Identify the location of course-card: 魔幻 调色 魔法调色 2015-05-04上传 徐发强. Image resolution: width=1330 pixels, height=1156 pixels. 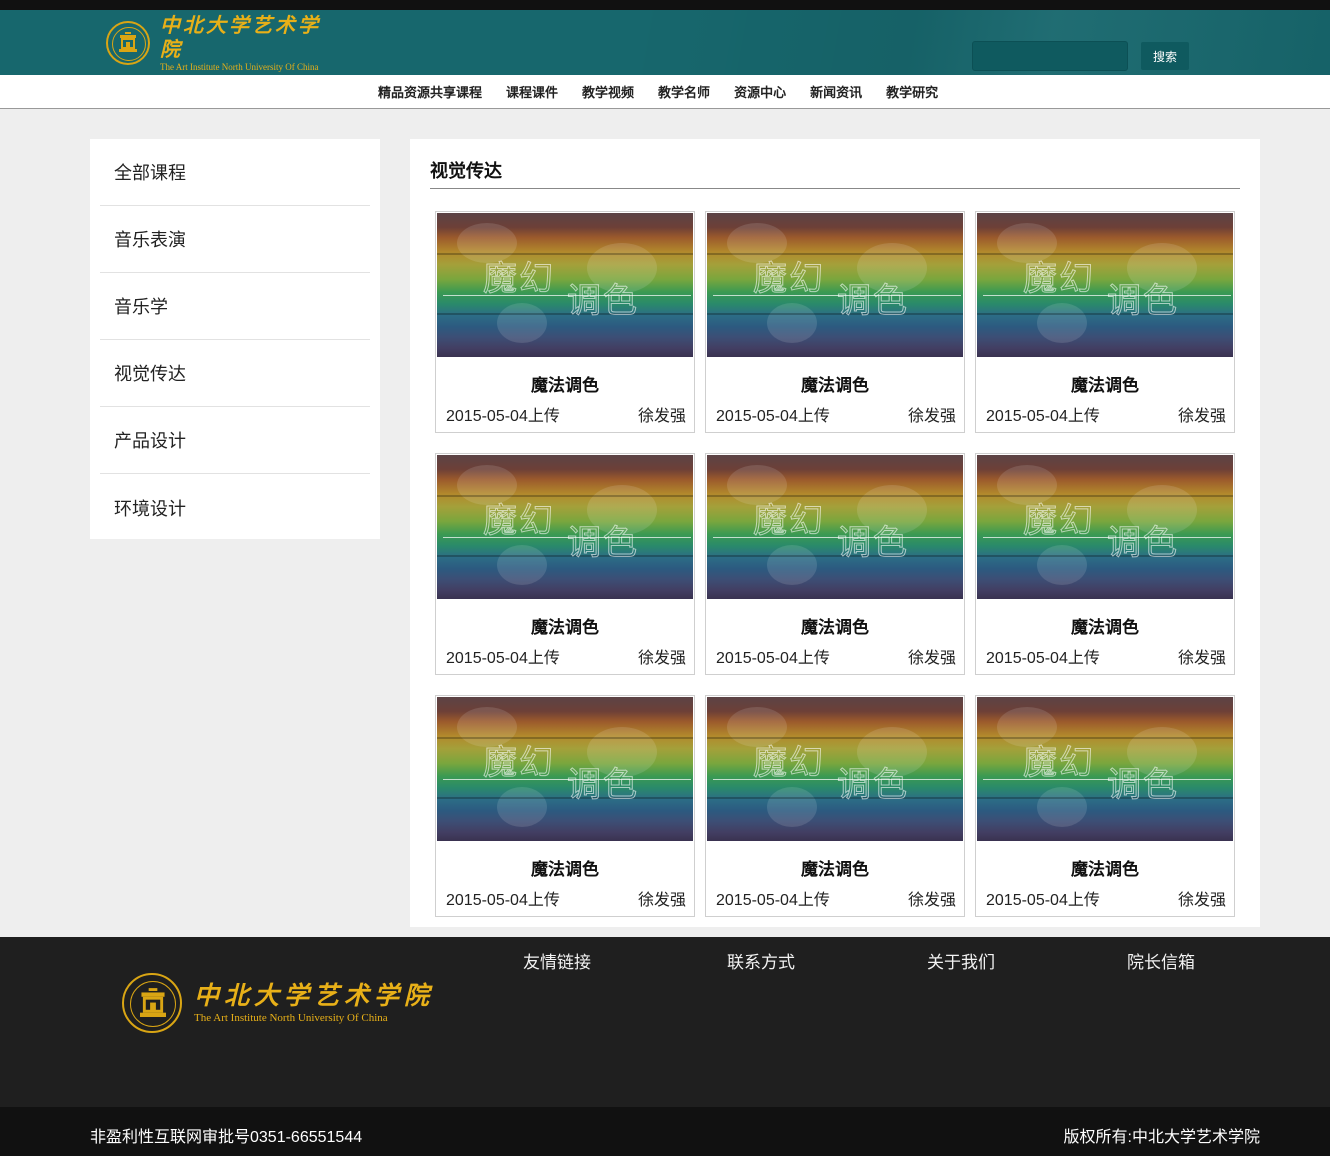
(835, 322).